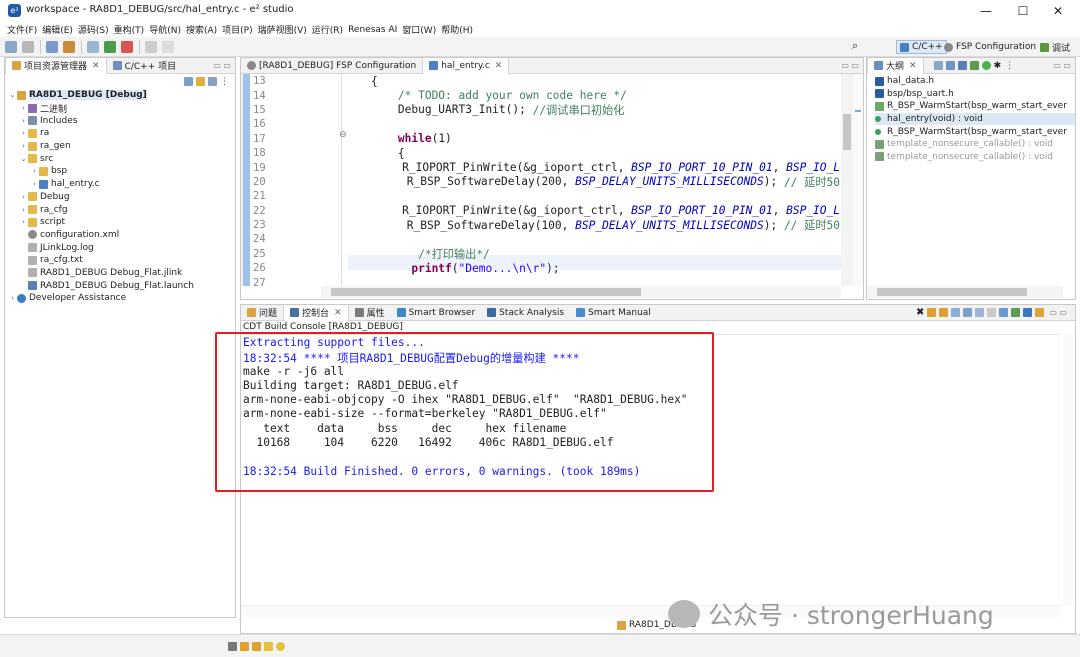 This screenshot has height=657, width=1080. What do you see at coordinates (370, 313) in the screenshot?
I see `bottom-tab: 属性` at bounding box center [370, 313].